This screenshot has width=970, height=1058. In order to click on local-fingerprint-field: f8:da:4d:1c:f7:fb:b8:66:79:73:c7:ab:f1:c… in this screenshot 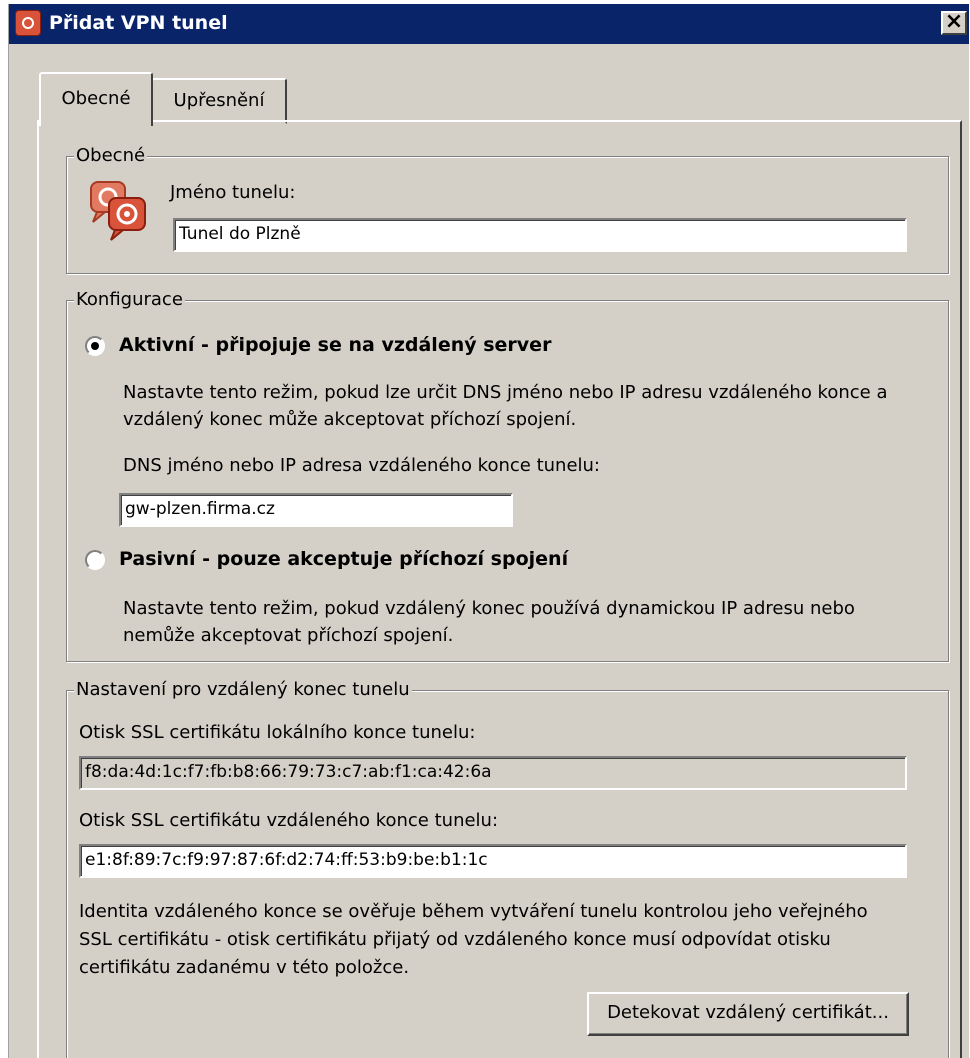, I will do `click(493, 773)`.